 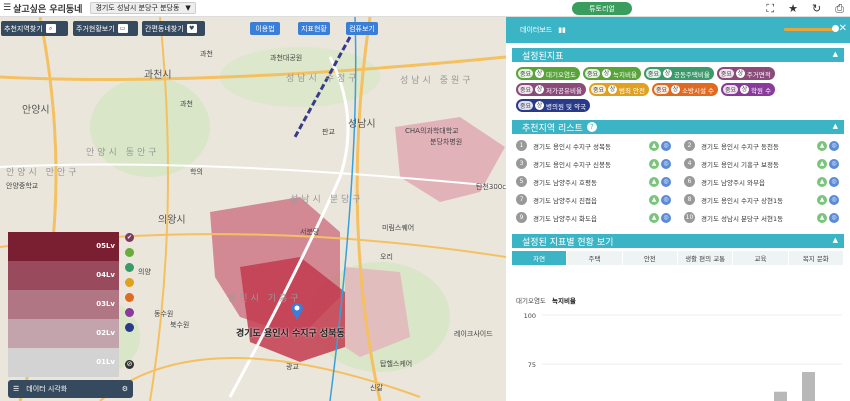 I want to click on heart-icon: ♥, so click(x=191, y=28).